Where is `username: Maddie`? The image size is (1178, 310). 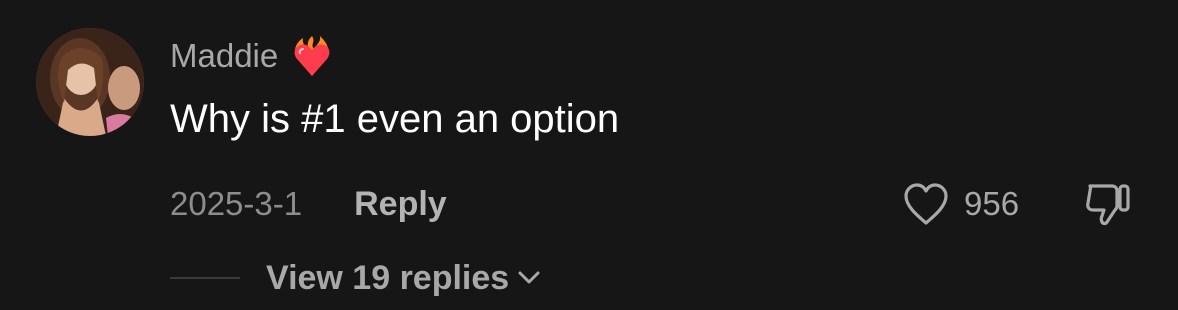 username: Maddie is located at coordinates (224, 55).